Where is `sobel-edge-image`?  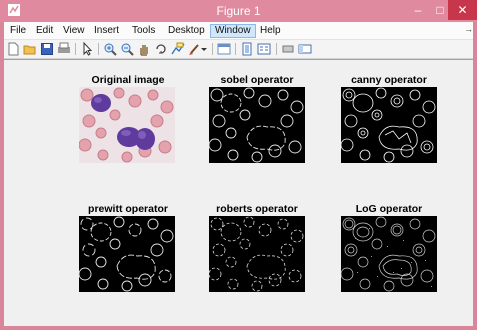 sobel-edge-image is located at coordinates (257, 125).